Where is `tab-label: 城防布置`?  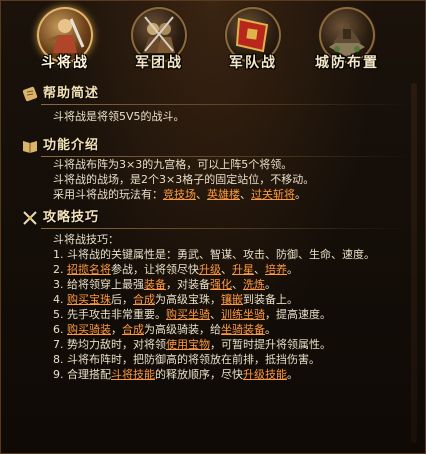
tab-label: 城防布置 is located at coordinates (347, 63).